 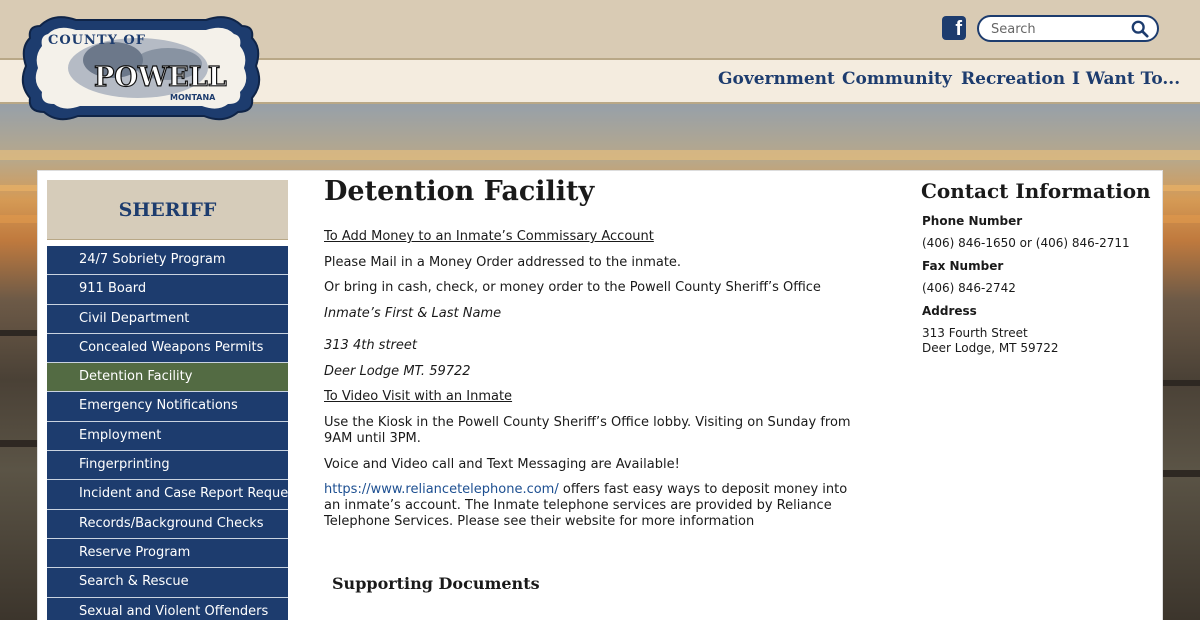 I want to click on sidebar-item-fingerprinting: Fingerprinting, so click(x=167, y=466).